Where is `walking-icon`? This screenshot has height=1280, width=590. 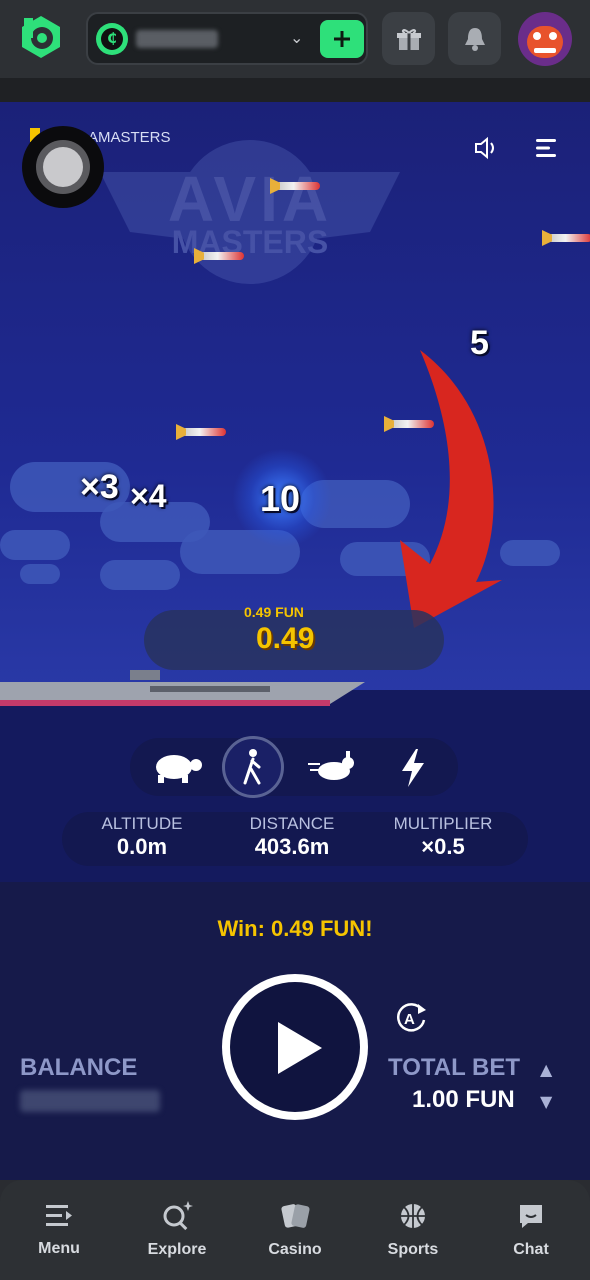
walking-icon is located at coordinates (252, 767).